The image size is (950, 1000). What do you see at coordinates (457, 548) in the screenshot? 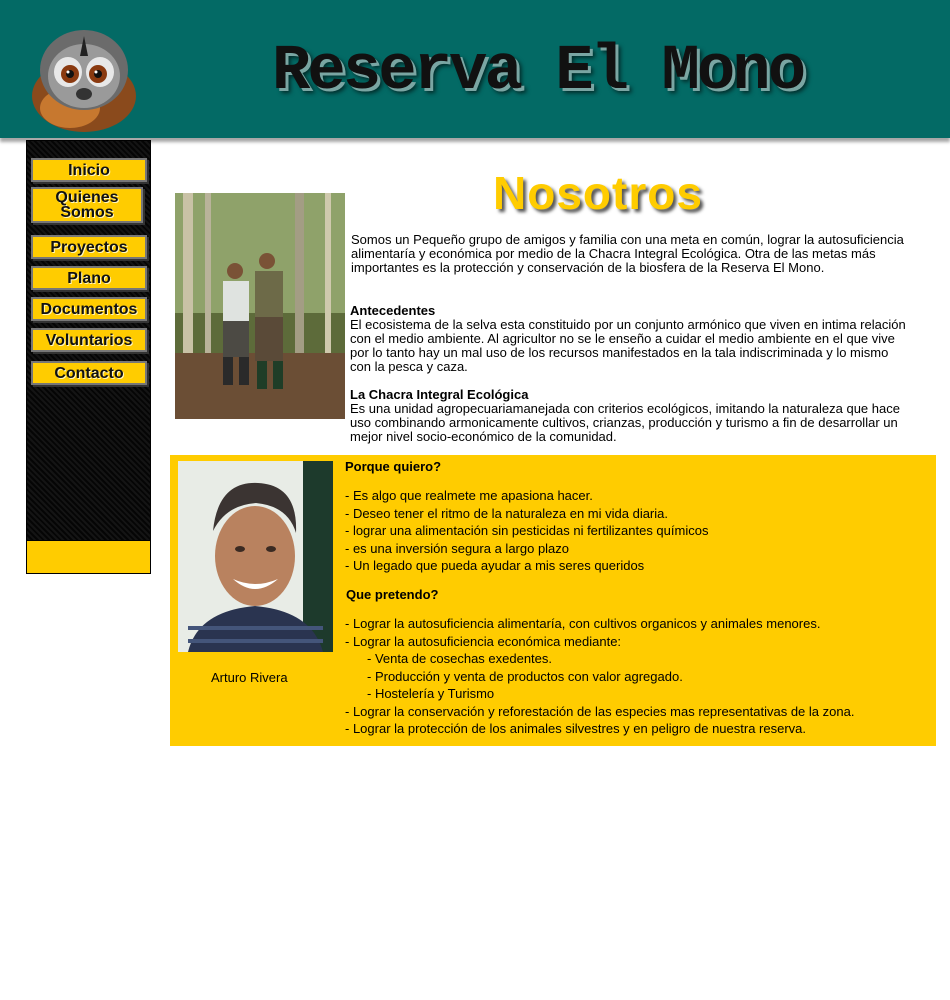
I see `list-item: - es una inversión segura a largo plazo` at bounding box center [457, 548].